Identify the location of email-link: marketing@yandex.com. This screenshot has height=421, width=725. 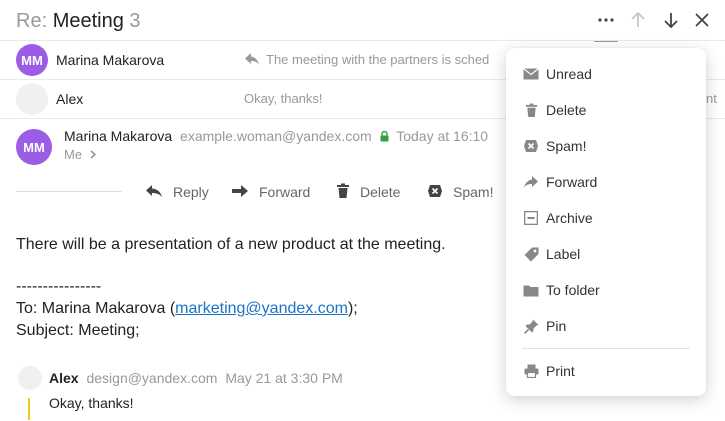
(261, 308).